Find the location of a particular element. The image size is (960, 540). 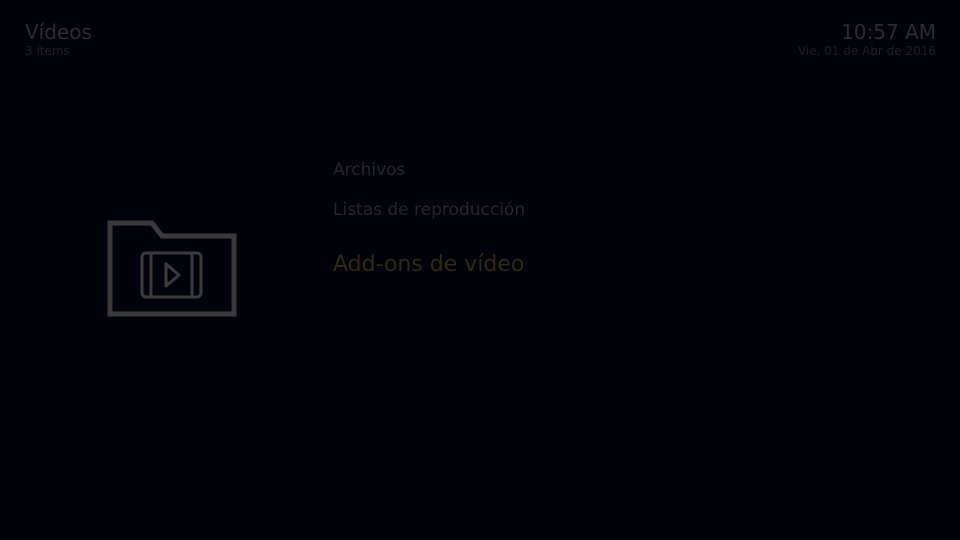

header-left: Vídeos 3 ítems is located at coordinates (58, 39).